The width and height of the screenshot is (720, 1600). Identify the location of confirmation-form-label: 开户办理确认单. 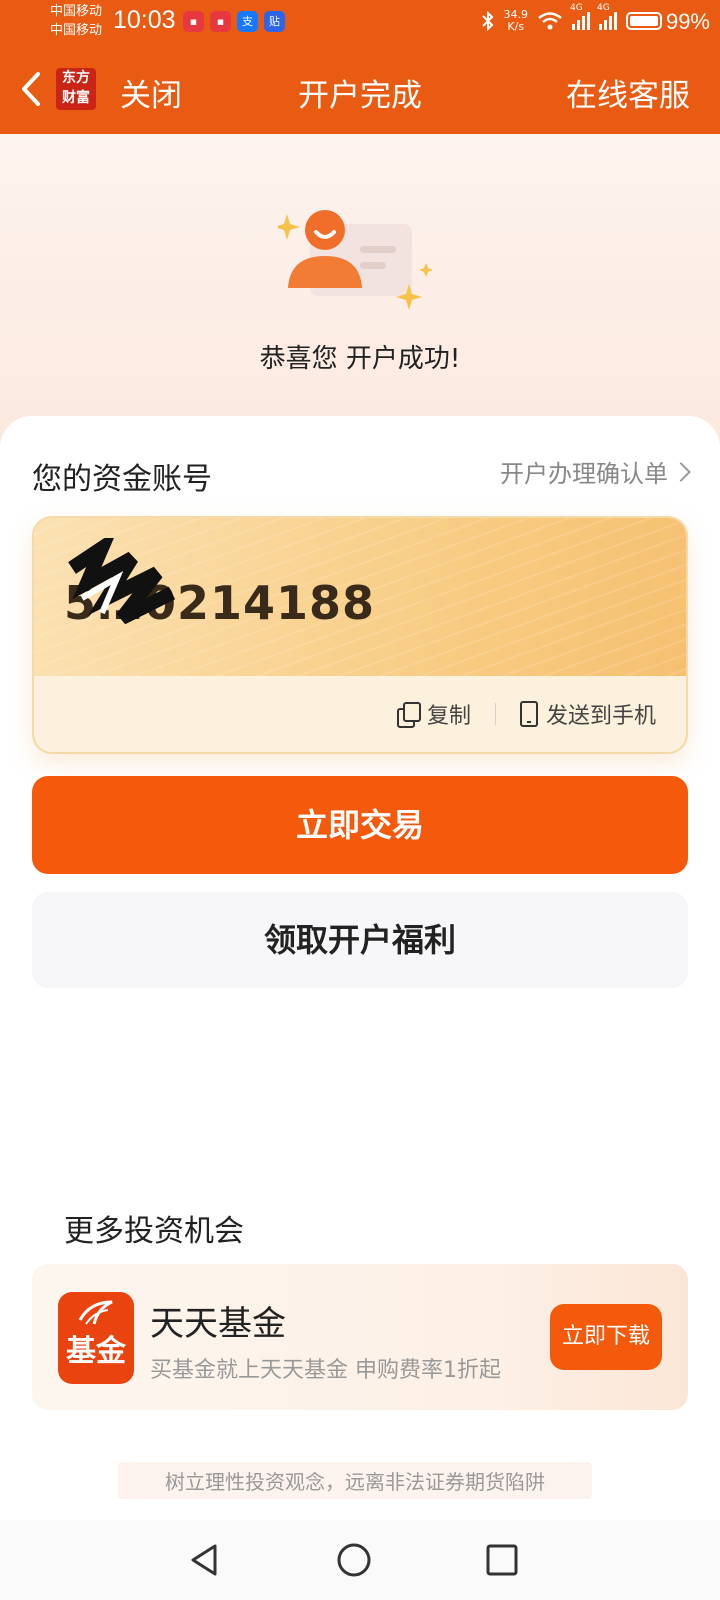
(584, 474).